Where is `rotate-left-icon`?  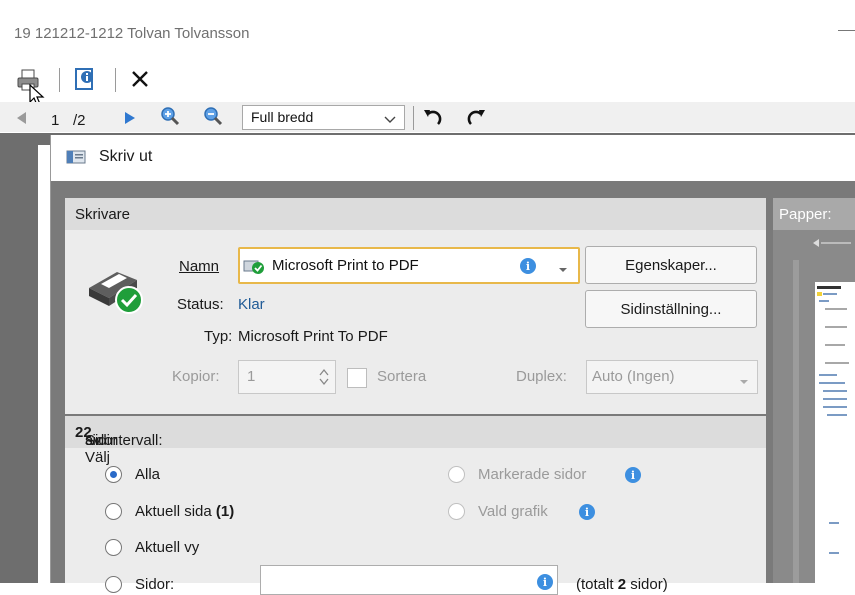 rotate-left-icon is located at coordinates (433, 117).